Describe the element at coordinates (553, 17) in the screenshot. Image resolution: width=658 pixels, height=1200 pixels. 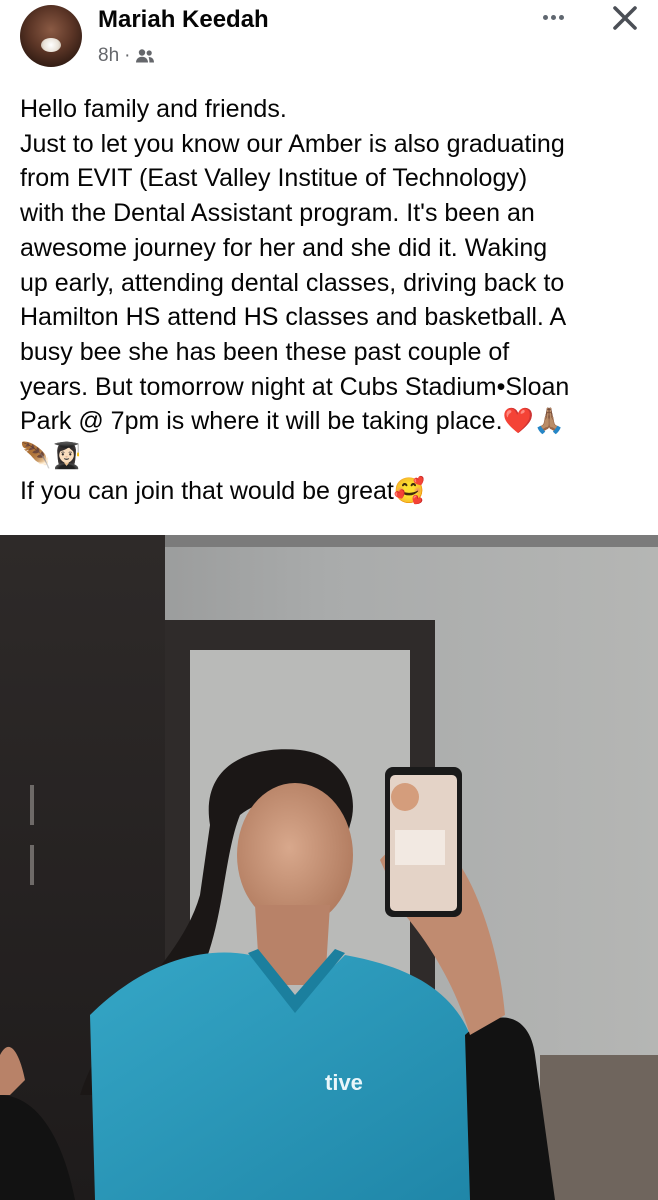
I see `more-options-button` at that location.